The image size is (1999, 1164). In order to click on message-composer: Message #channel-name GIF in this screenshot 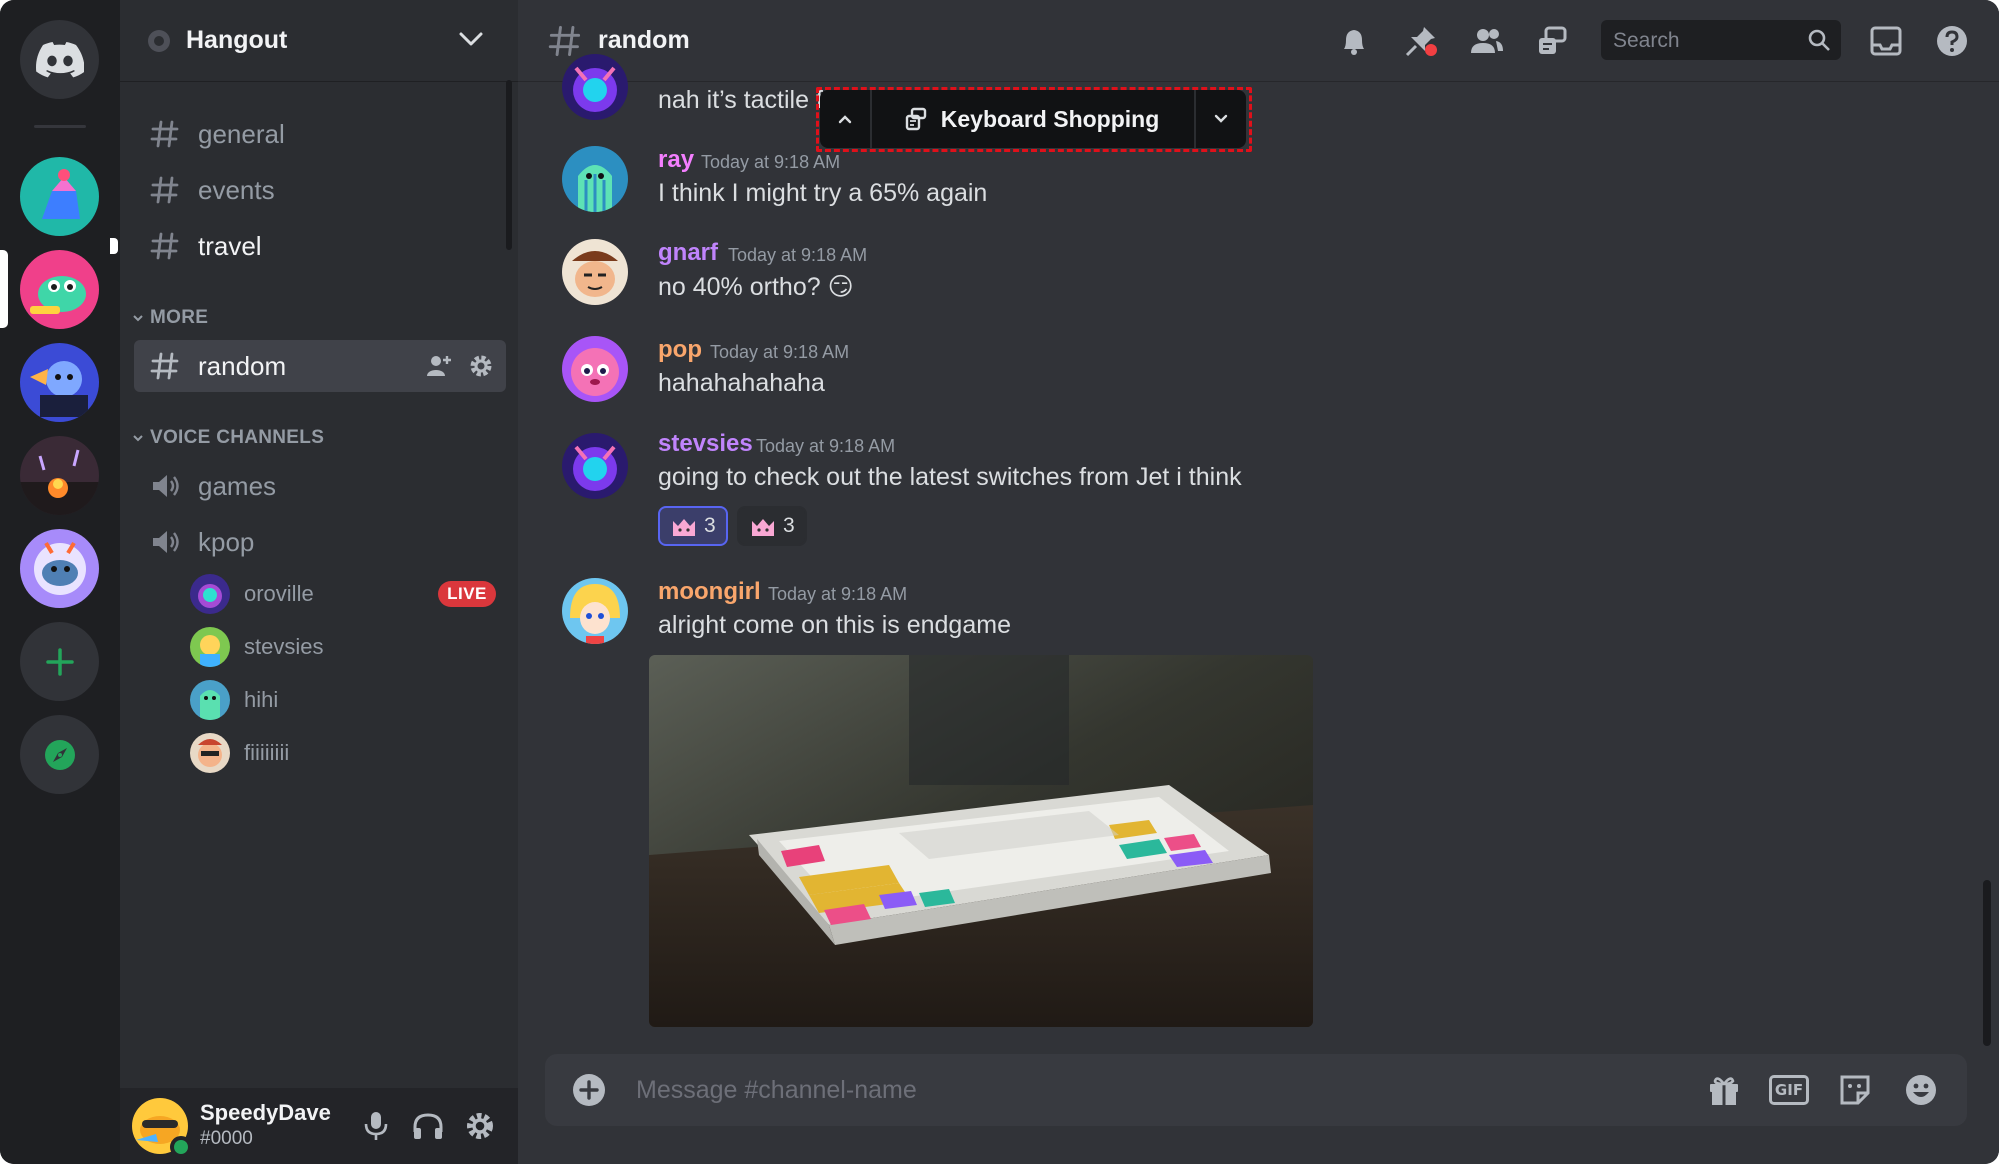, I will do `click(1256, 1090)`.